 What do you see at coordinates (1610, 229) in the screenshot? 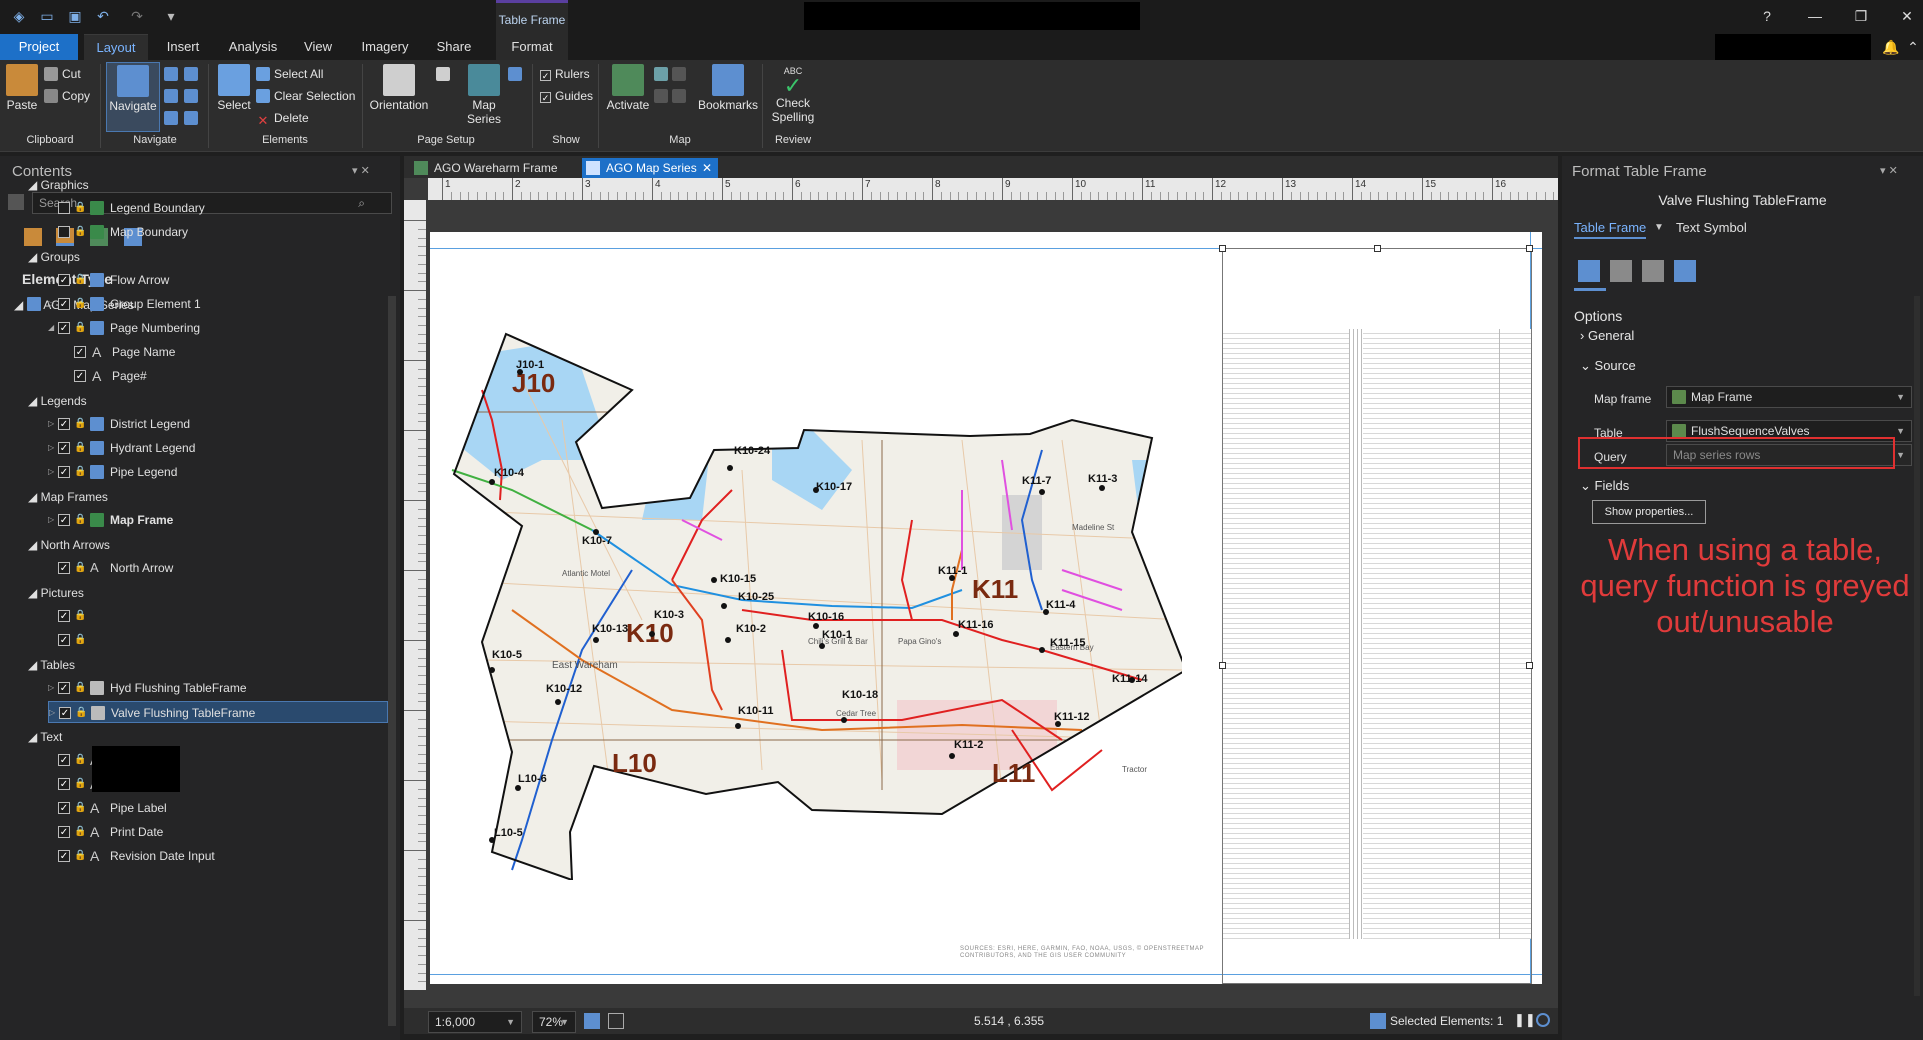
I see `tab-table-frame: Table Frame` at bounding box center [1610, 229].